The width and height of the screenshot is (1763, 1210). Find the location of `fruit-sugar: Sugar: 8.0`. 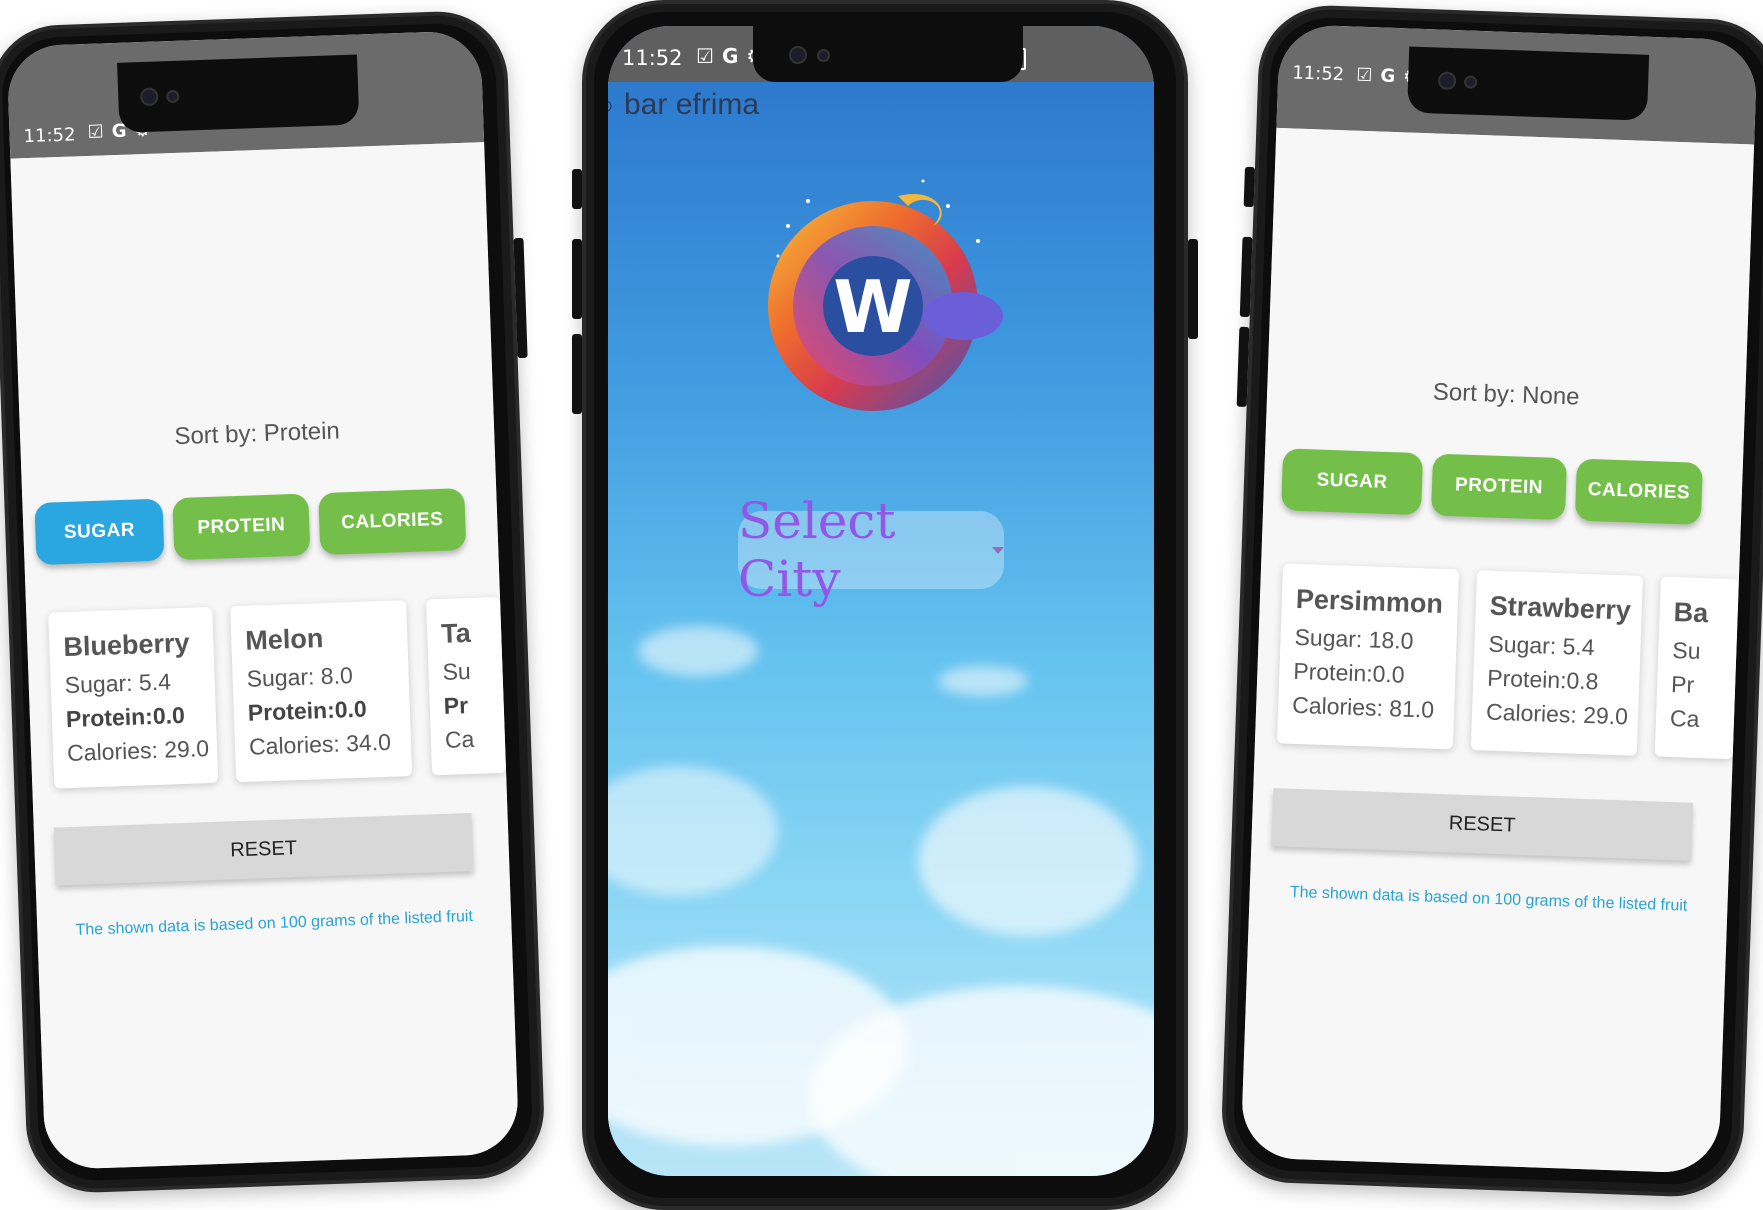

fruit-sugar: Sugar: 8.0 is located at coordinates (300, 677).